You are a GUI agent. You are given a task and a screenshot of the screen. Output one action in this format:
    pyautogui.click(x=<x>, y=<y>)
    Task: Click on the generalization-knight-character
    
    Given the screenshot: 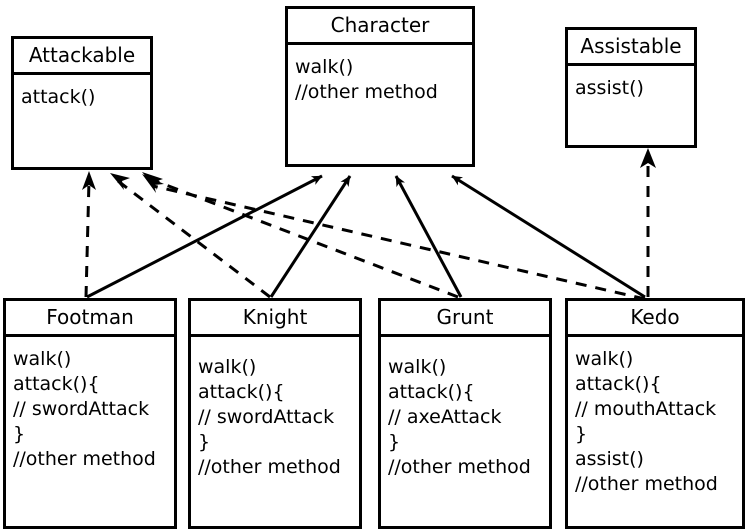 What is the action you would take?
    pyautogui.click(x=310, y=236)
    